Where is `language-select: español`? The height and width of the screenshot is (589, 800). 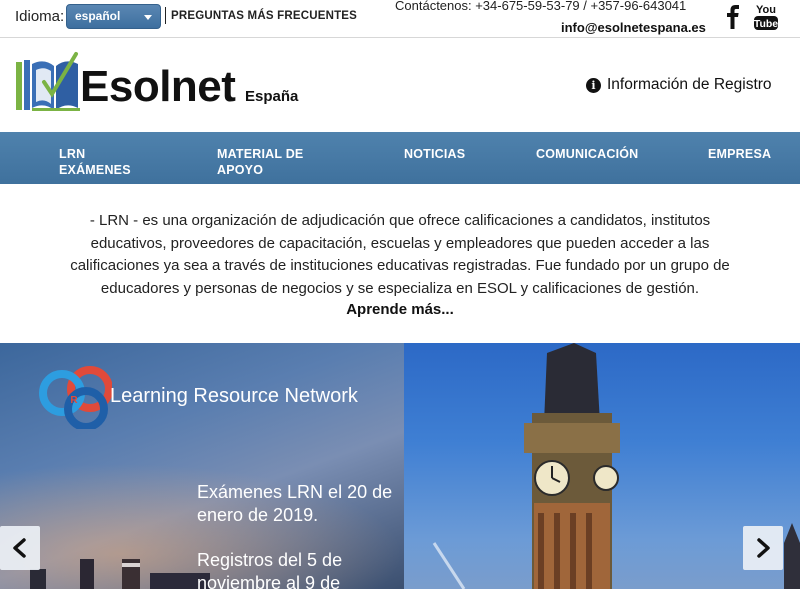
language-select: español is located at coordinates (113, 16).